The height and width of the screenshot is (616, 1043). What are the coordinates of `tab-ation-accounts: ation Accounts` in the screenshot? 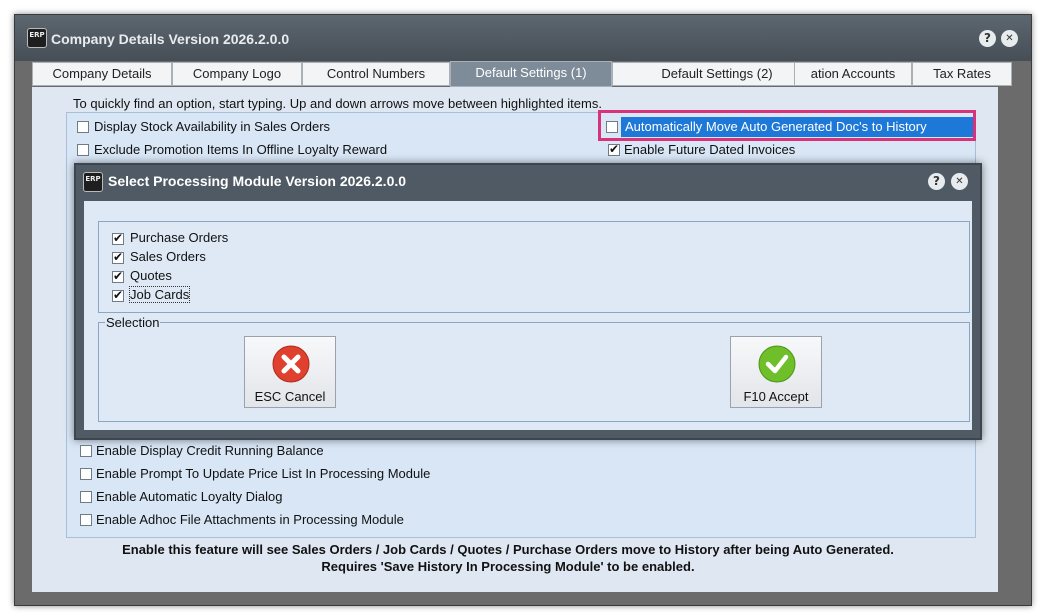 It's located at (853, 74).